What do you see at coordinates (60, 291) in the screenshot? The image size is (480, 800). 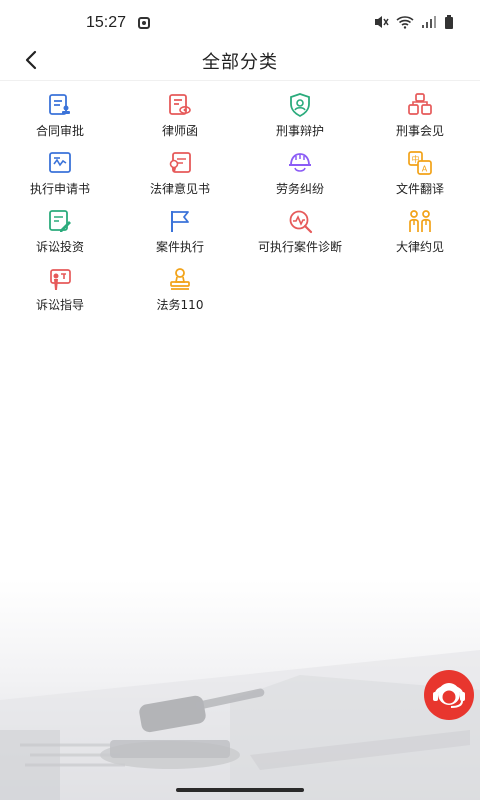 I see `category-item: 诉讼指导` at bounding box center [60, 291].